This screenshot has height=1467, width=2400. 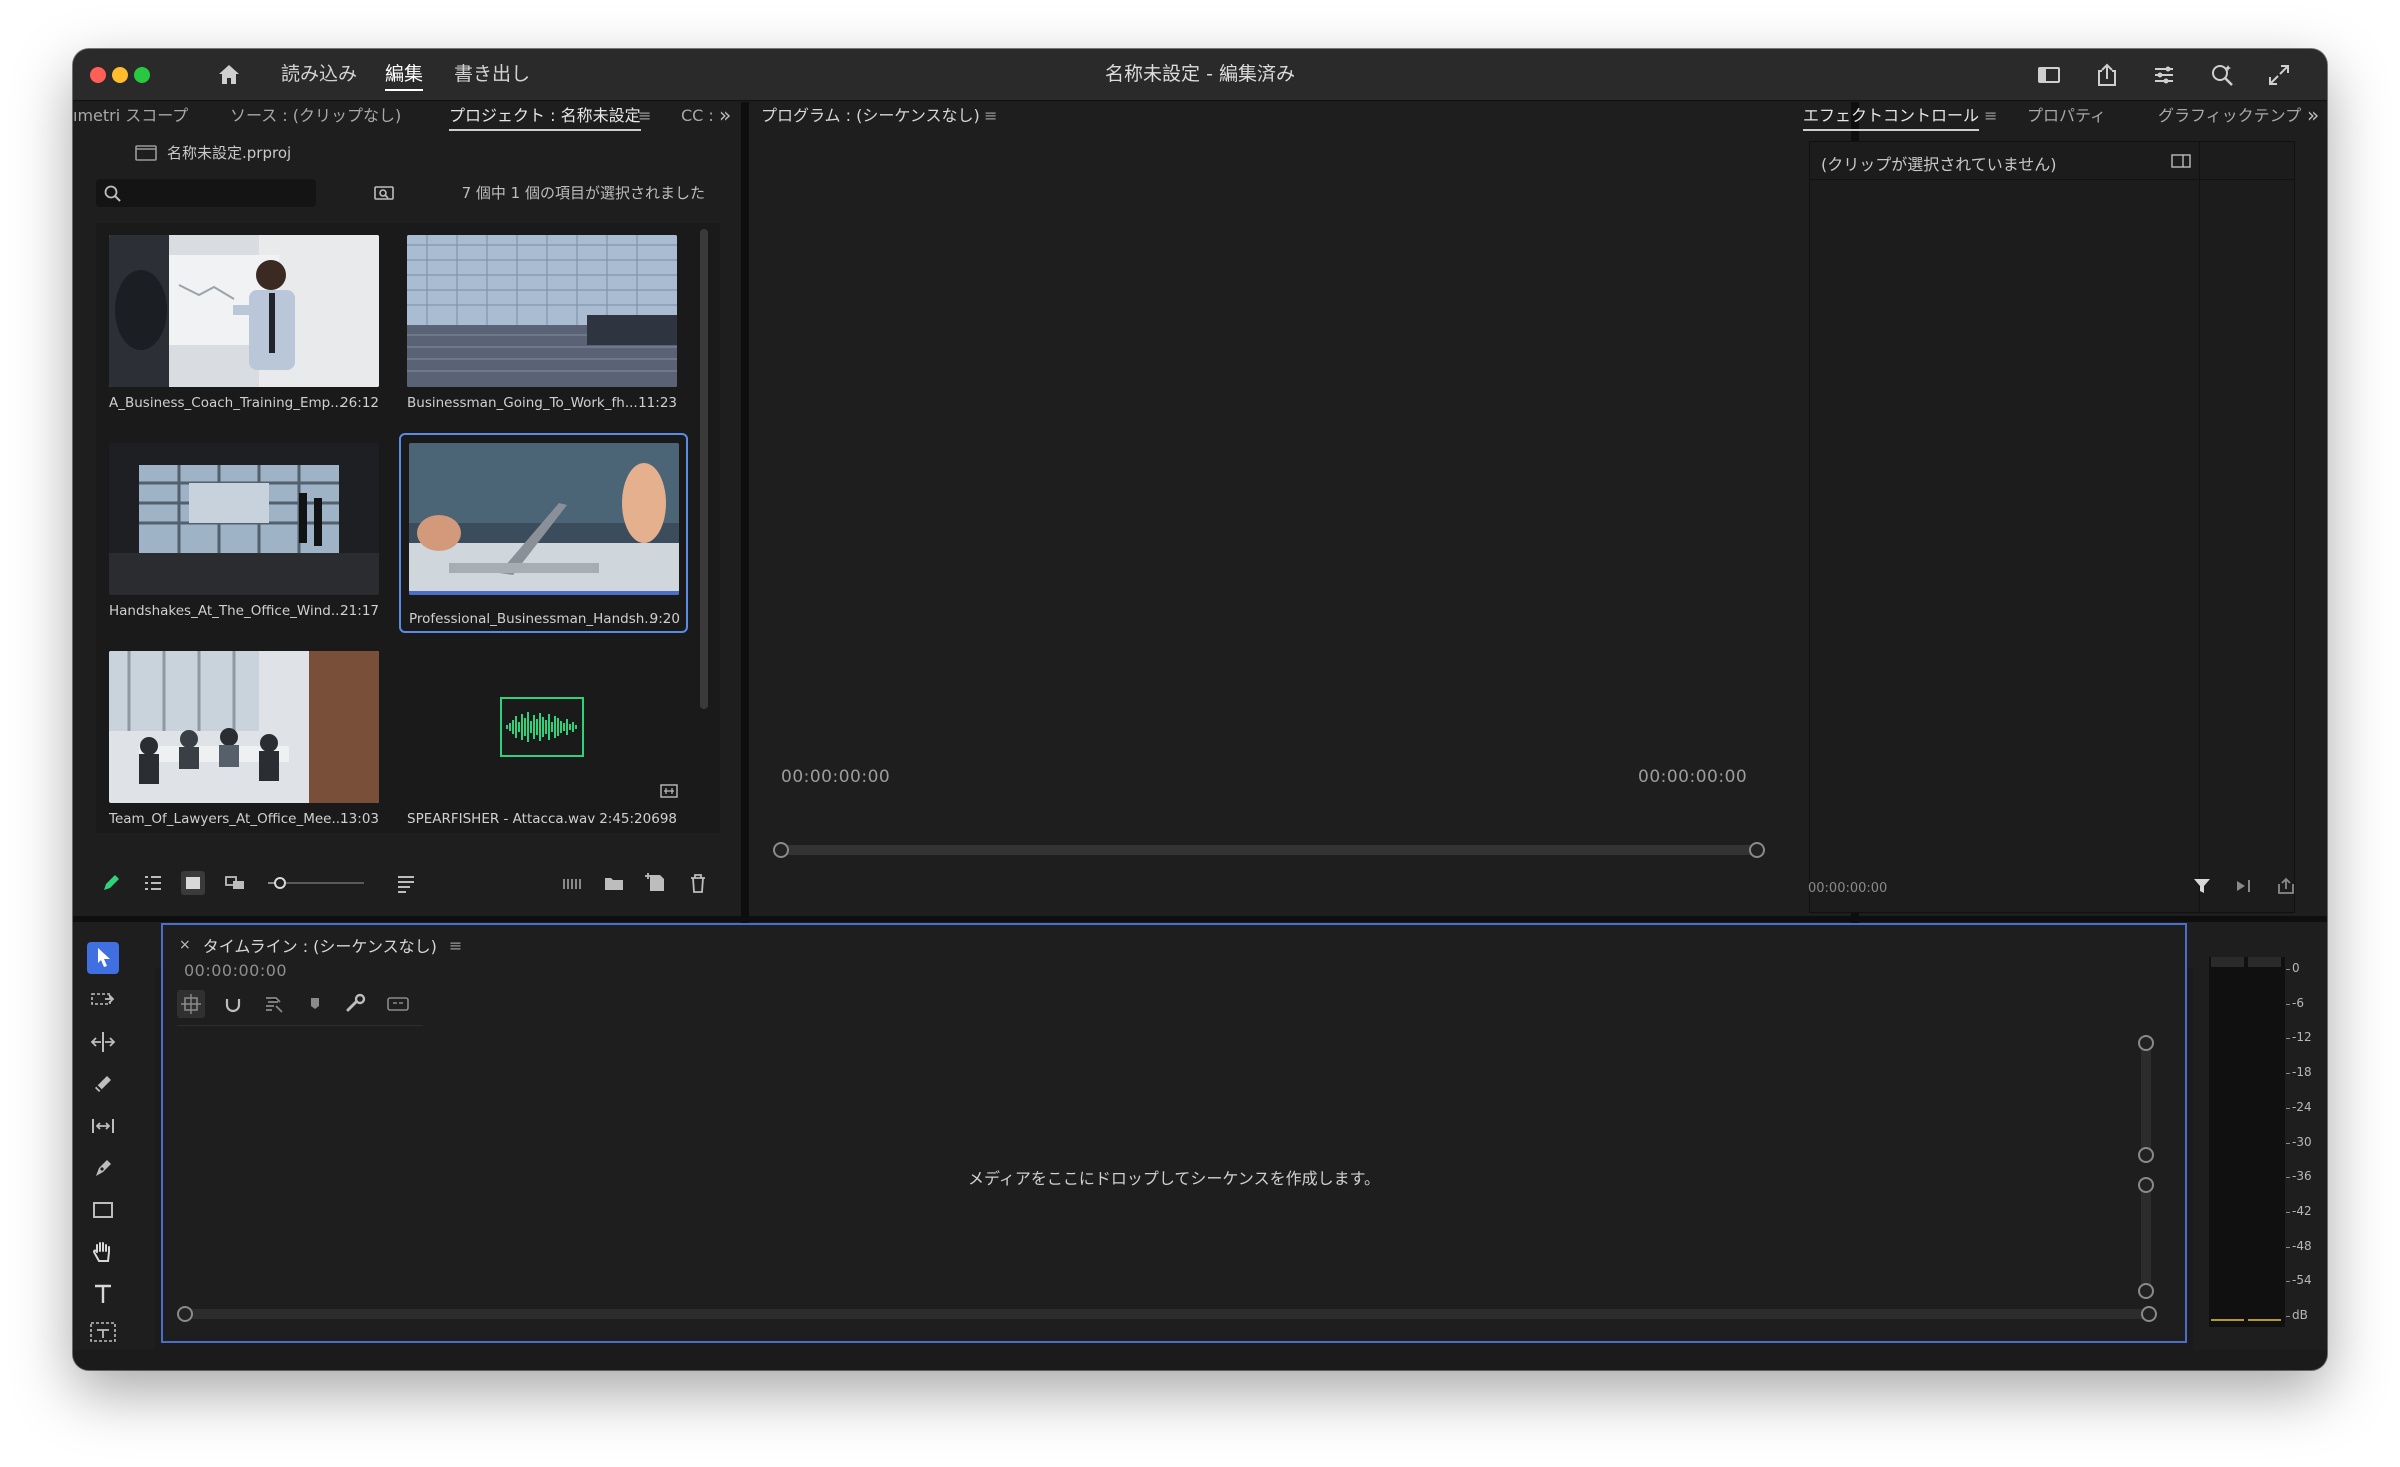 What do you see at coordinates (235, 883) in the screenshot?
I see `freeform-view-icon` at bounding box center [235, 883].